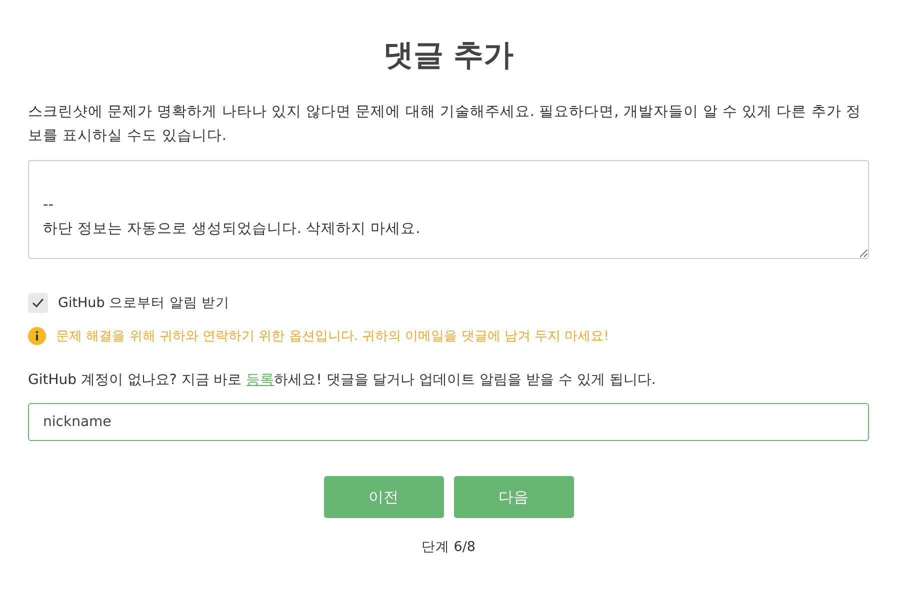 The image size is (898, 597). What do you see at coordinates (445, 124) in the screenshot?
I see `description-text: 스크린샷에 문제가 명확하게 나타나 있지 않다면 문제에 대해 기술해주세요. 필요하다면, 개발자들이 알 수 있게 다른 추가 정보를 표시하실 수도 있습니다.` at bounding box center [445, 124].